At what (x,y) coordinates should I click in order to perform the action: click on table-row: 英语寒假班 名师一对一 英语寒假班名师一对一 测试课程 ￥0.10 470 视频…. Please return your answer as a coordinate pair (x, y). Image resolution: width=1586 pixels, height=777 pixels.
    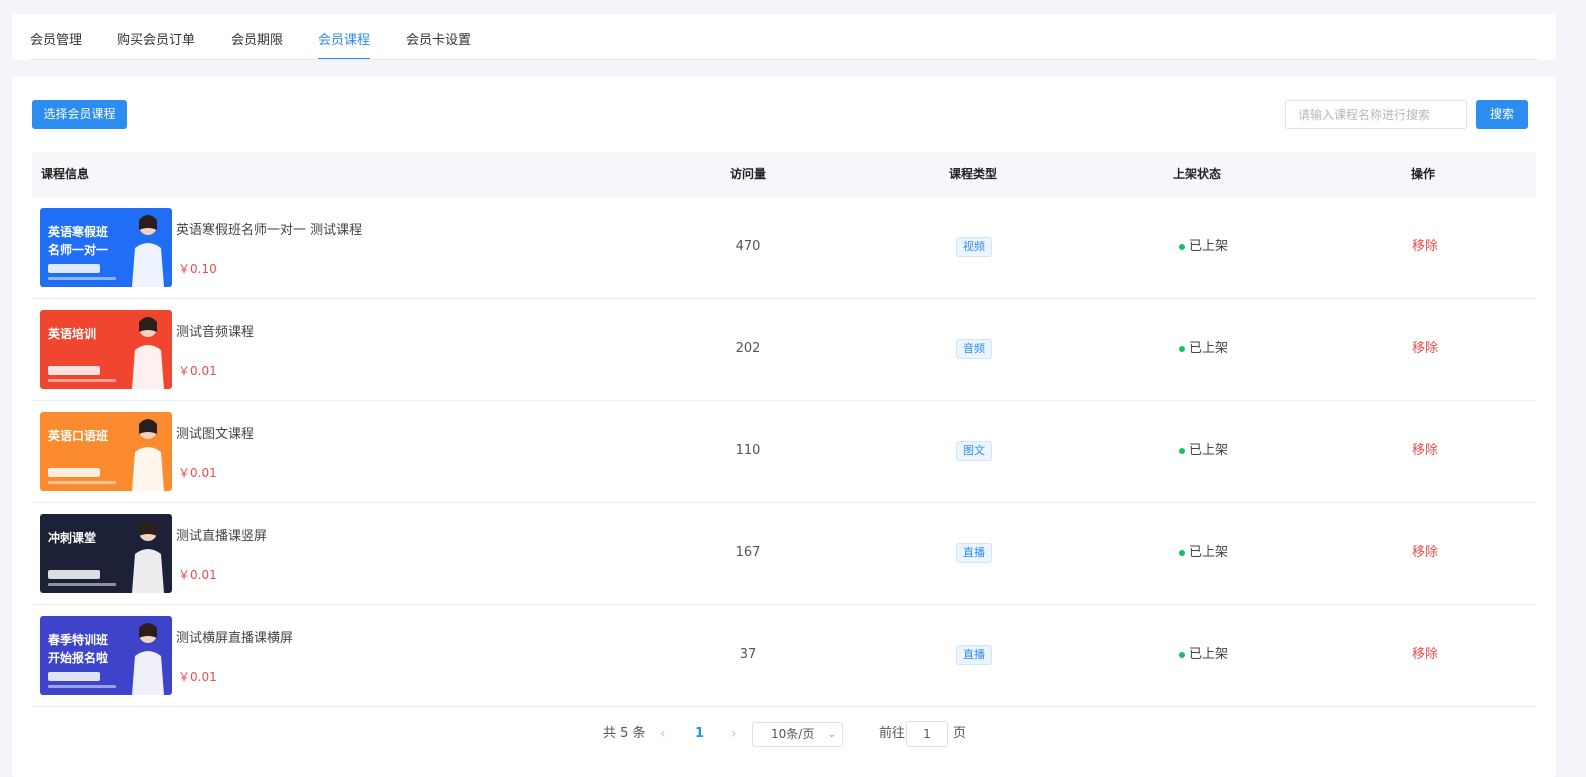
    Looking at the image, I should click on (784, 248).